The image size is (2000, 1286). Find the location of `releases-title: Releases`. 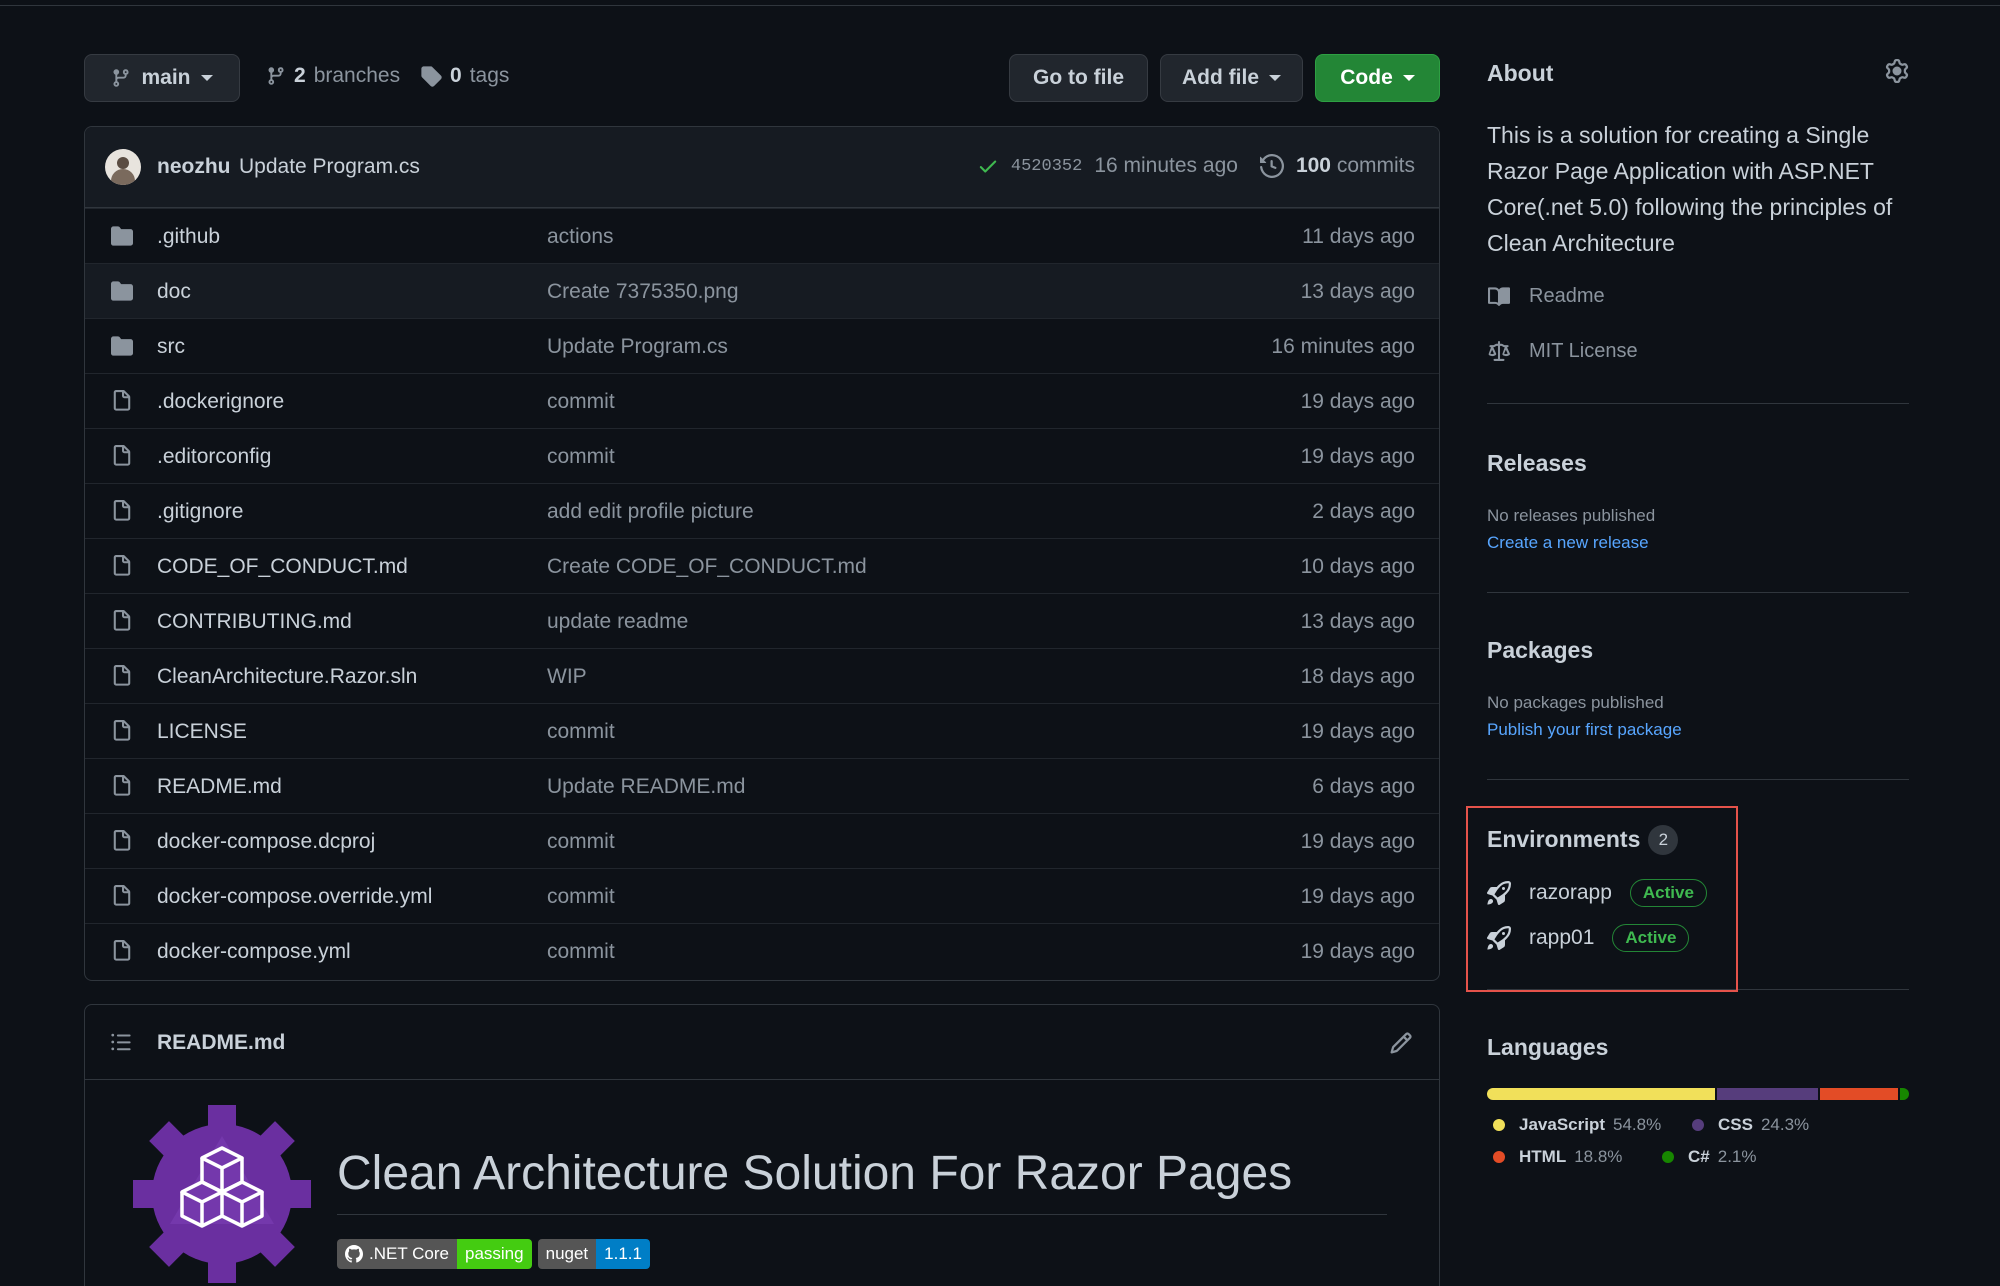

releases-title: Releases is located at coordinates (1537, 463).